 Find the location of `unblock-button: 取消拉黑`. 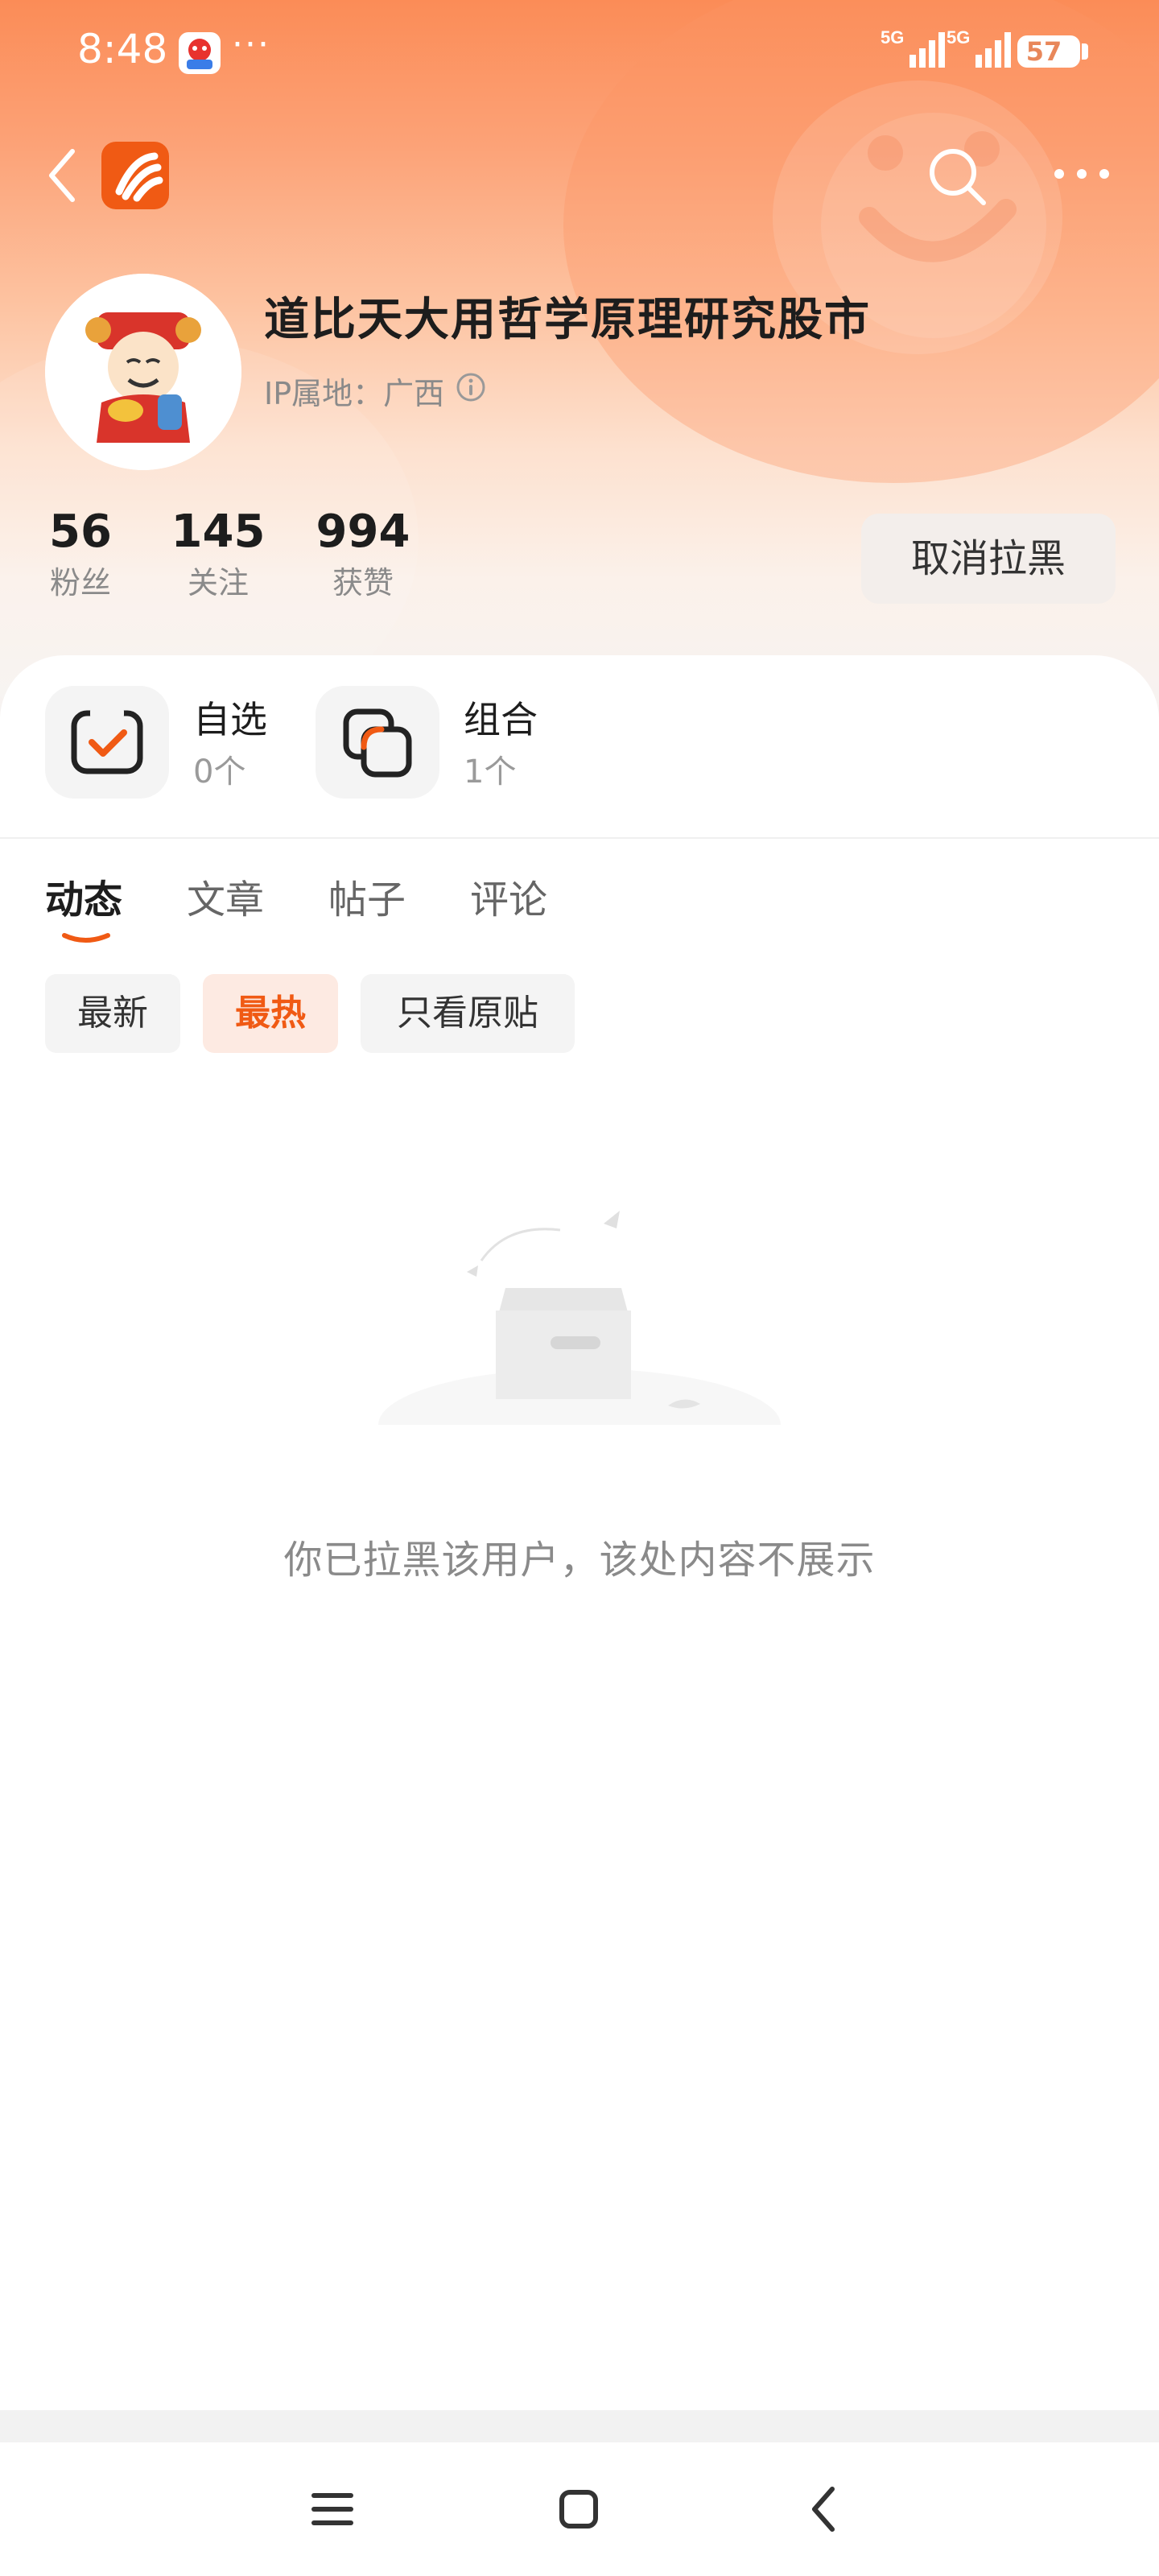

unblock-button: 取消拉黑 is located at coordinates (988, 559).